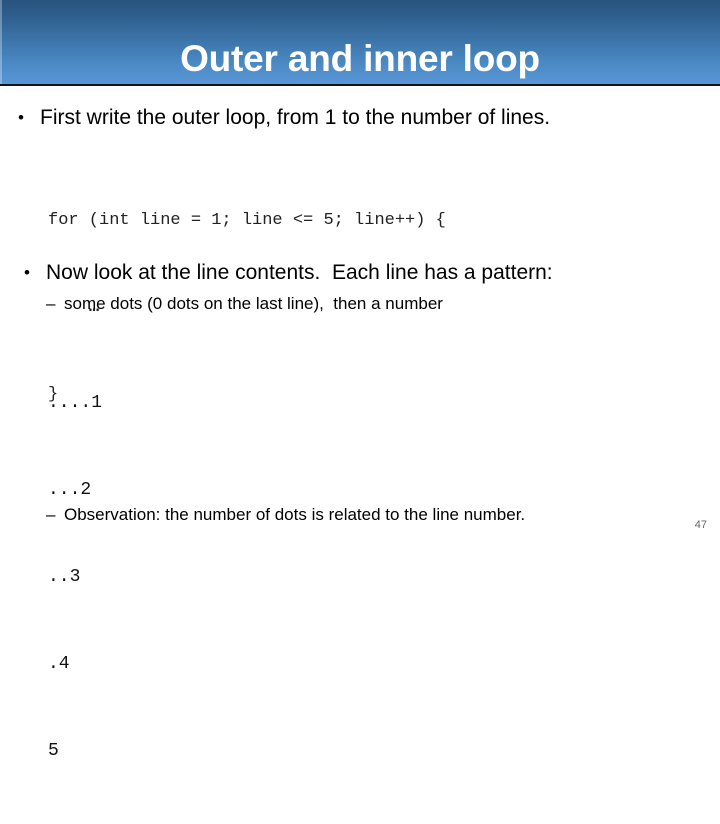 The image size is (720, 824). What do you see at coordinates (53, 394) in the screenshot?
I see `code-line-closing-brace: }` at bounding box center [53, 394].